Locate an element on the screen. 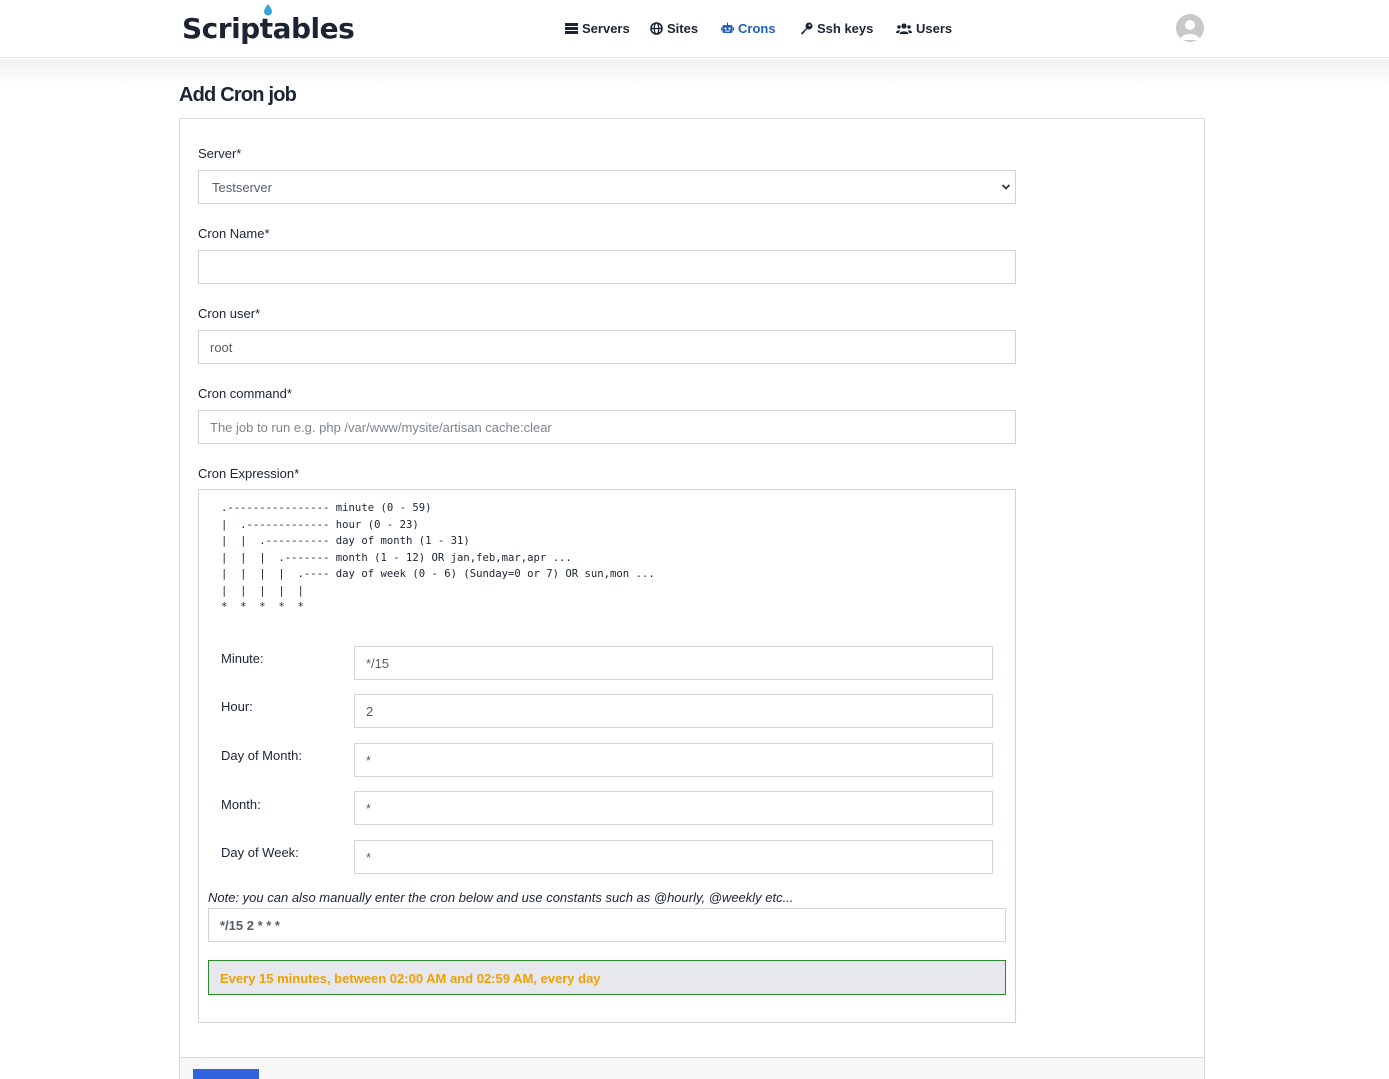 This screenshot has width=1389, height=1079. server-select: Testserver is located at coordinates (607, 187).